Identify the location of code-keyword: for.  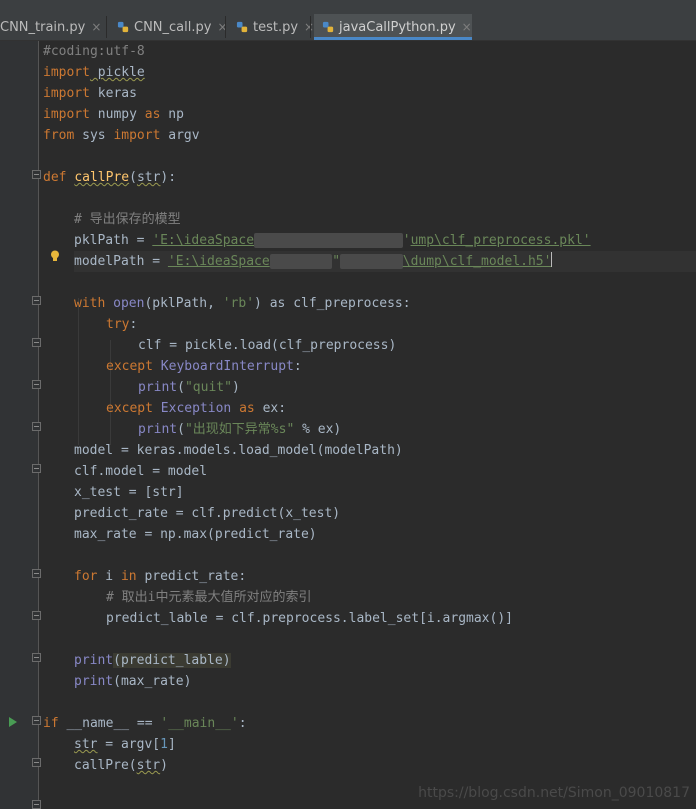
(86, 576).